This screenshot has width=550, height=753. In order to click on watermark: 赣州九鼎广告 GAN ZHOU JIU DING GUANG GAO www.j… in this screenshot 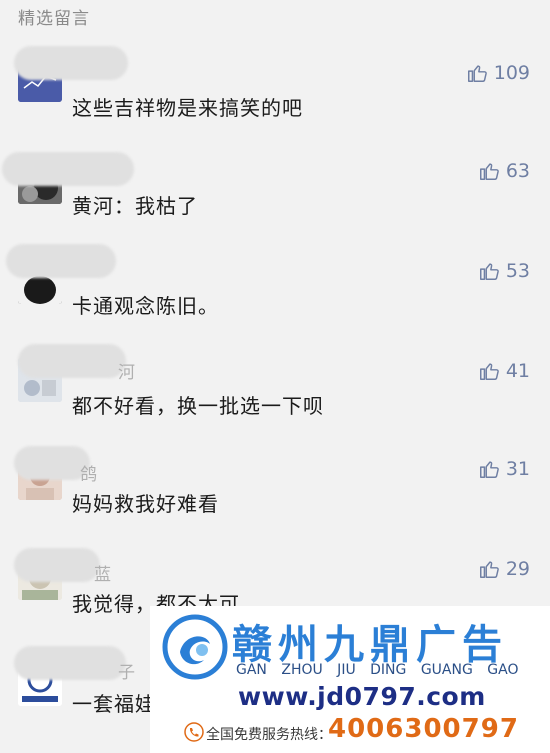, I will do `click(350, 679)`.